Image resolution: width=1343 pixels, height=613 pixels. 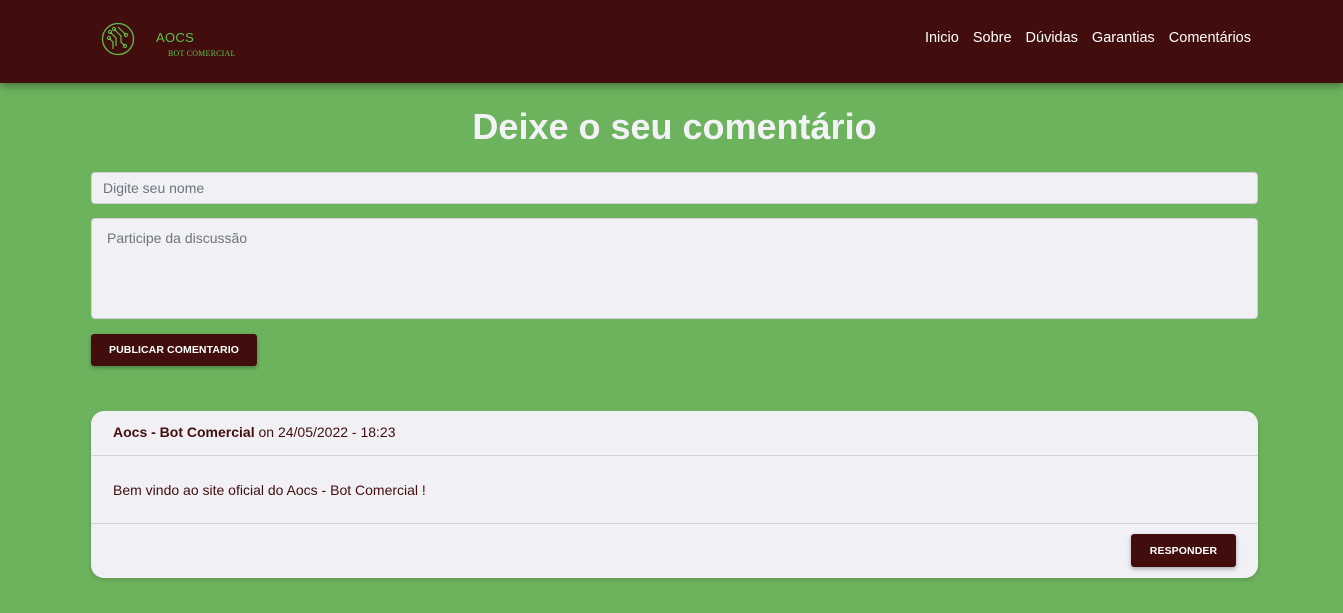 What do you see at coordinates (1052, 38) in the screenshot?
I see `nav-item-duvidas: Dúvidas` at bounding box center [1052, 38].